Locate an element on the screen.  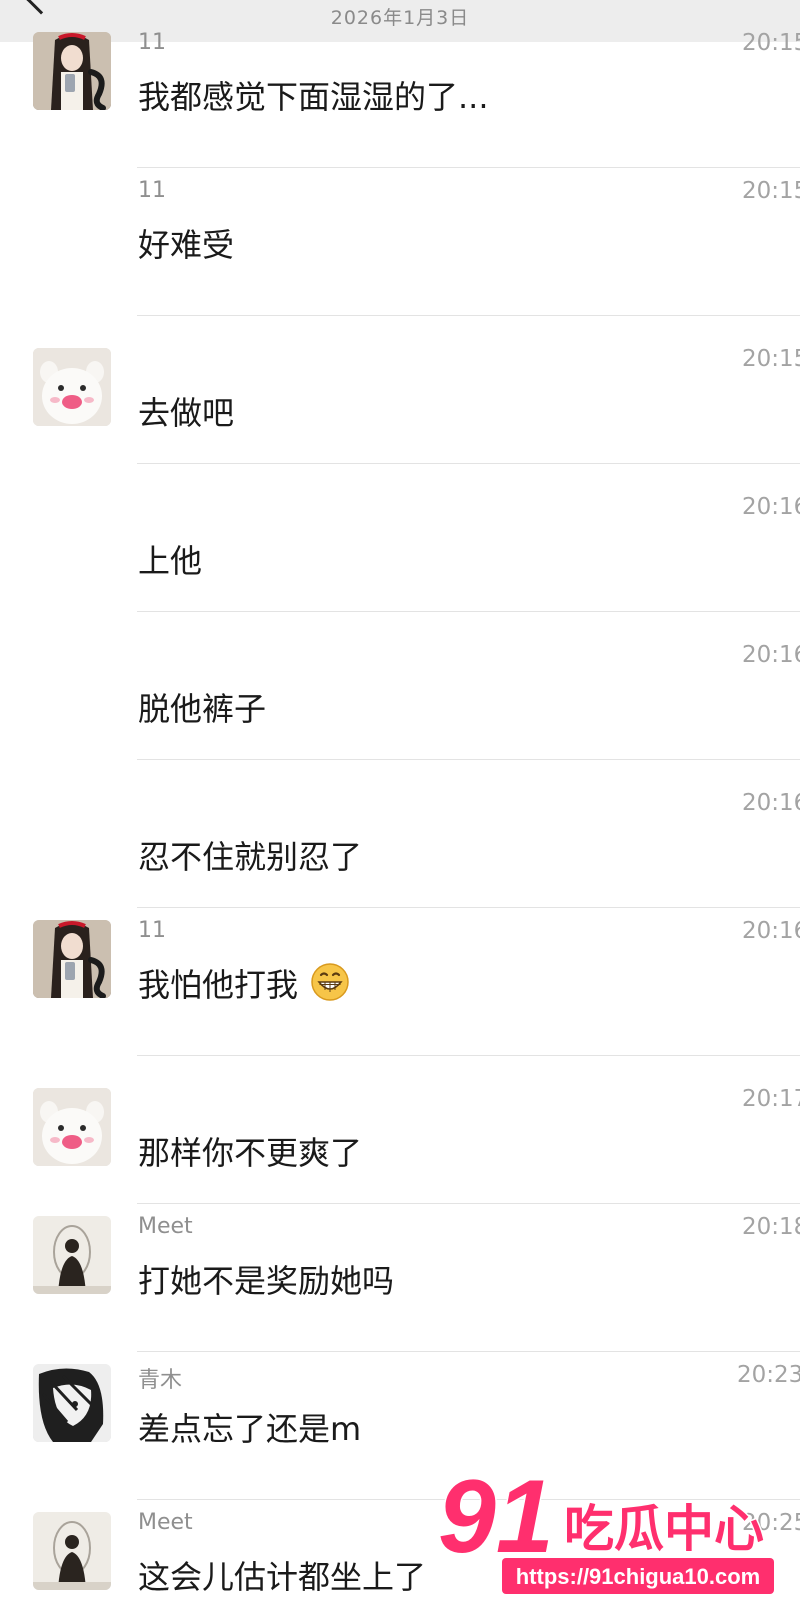
message-row: 20:16 脱他裤子 is located at coordinates (400, 686).